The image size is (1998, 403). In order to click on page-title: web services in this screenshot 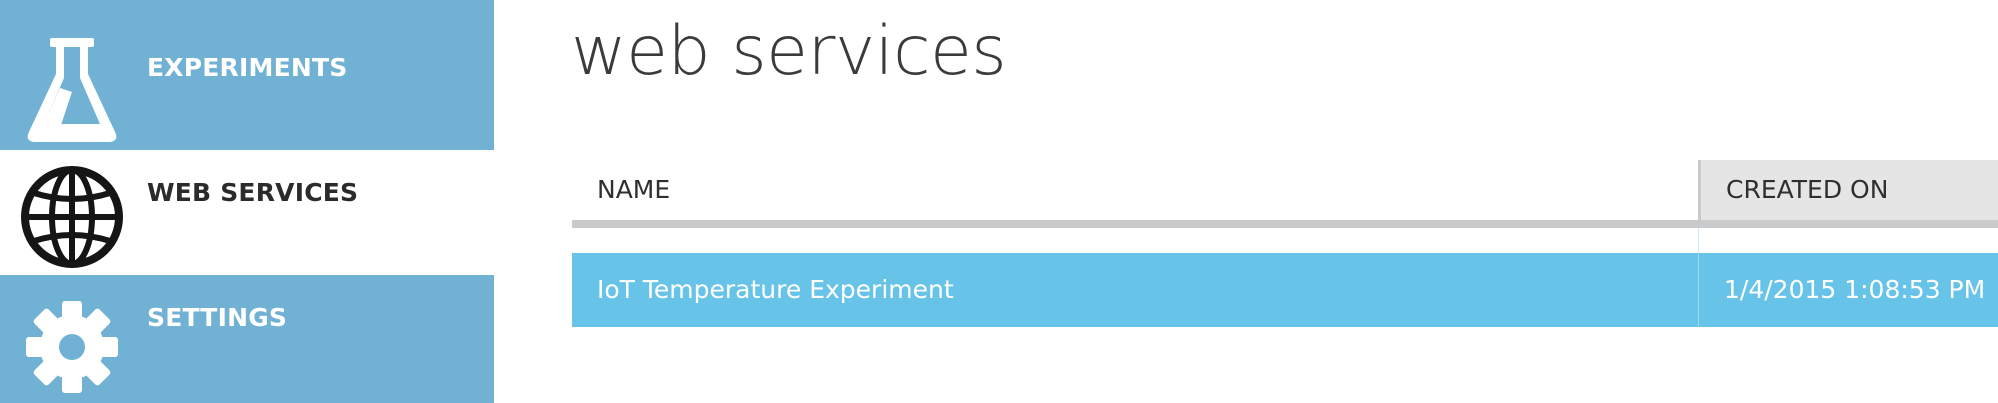, I will do `click(789, 51)`.